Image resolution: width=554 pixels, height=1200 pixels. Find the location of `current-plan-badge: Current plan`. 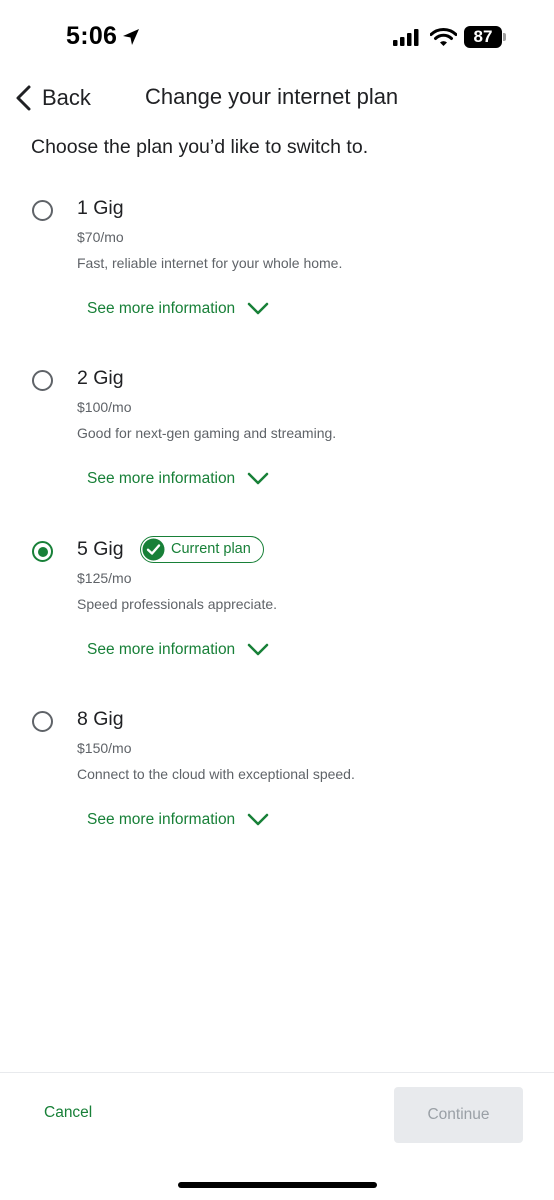

current-plan-badge: Current plan is located at coordinates (202, 549).